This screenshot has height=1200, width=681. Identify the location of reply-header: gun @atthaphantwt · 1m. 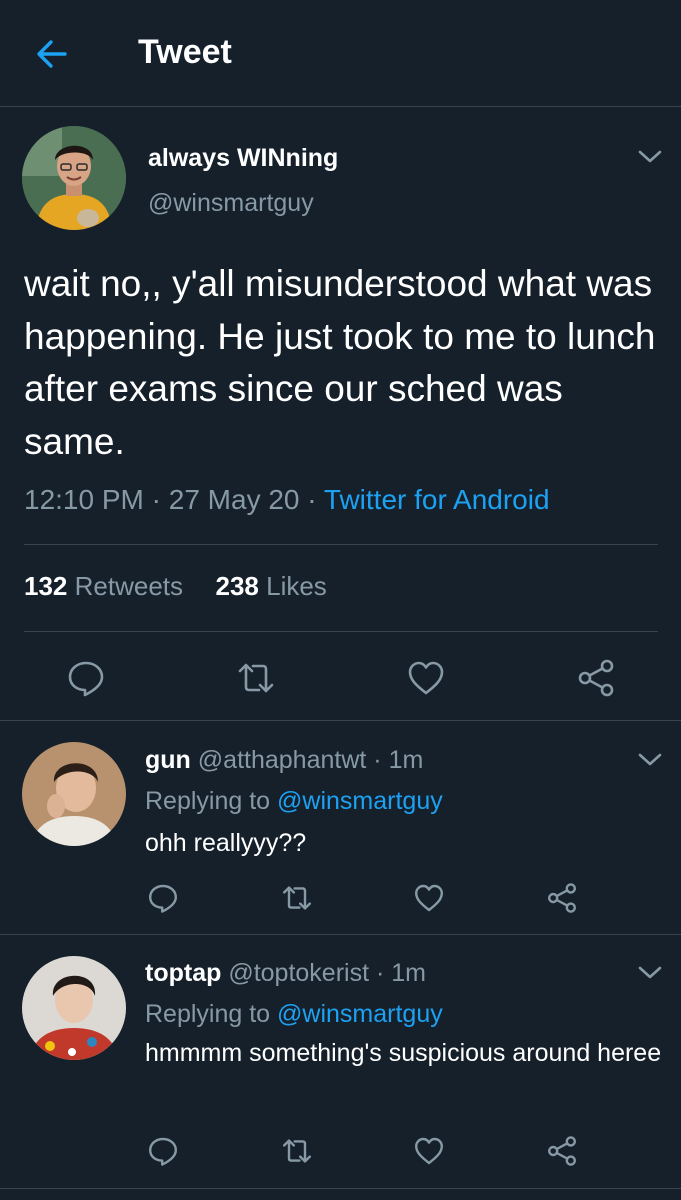
(284, 760).